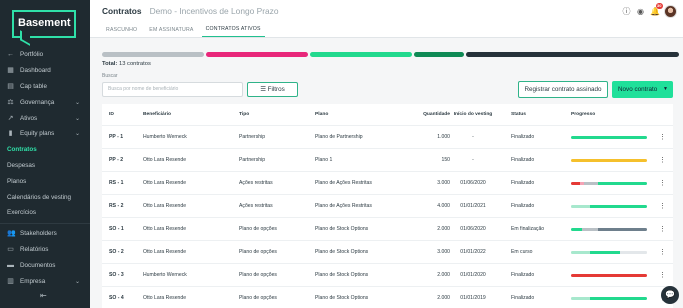 Image resolution: width=683 pixels, height=308 pixels. What do you see at coordinates (256, 183) in the screenshot?
I see `cell-type: Ações restritas` at bounding box center [256, 183].